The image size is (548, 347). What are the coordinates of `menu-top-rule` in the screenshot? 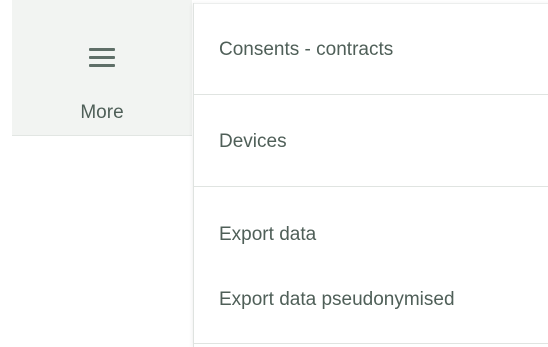 It's located at (371, 3).